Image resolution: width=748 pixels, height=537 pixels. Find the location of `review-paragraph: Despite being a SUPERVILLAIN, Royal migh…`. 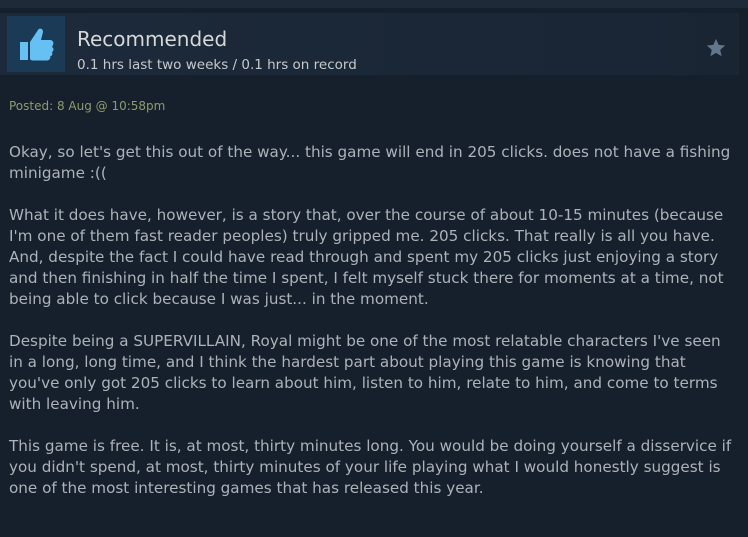

review-paragraph: Despite being a SUPERVILLAIN, Royal migh… is located at coordinates (365, 372).